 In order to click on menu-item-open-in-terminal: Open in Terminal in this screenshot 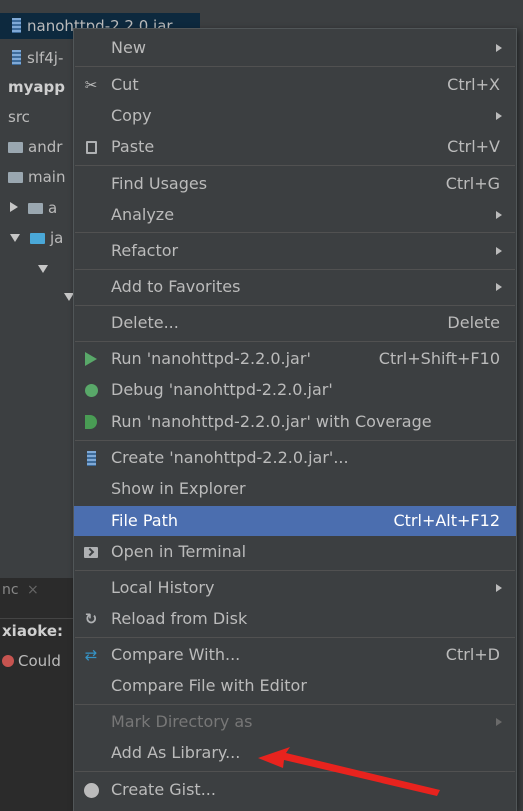, I will do `click(295, 552)`.